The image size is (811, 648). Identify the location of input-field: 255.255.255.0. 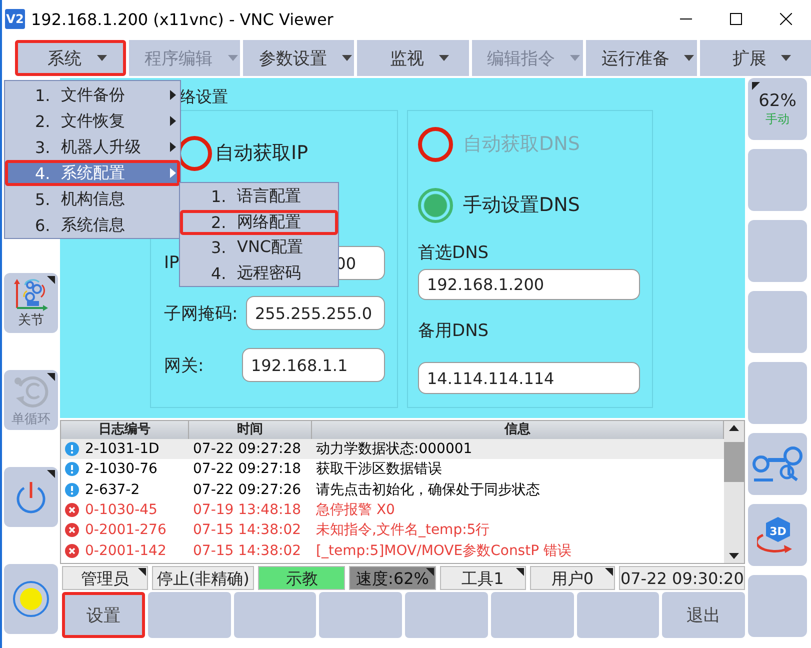
(315, 313).